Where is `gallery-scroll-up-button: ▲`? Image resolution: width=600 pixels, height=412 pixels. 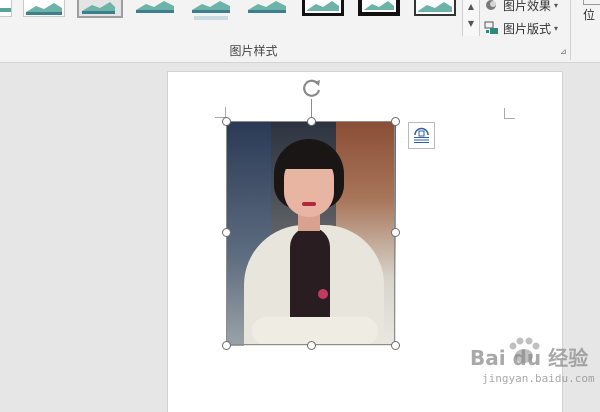 gallery-scroll-up-button: ▲ is located at coordinates (471, 7).